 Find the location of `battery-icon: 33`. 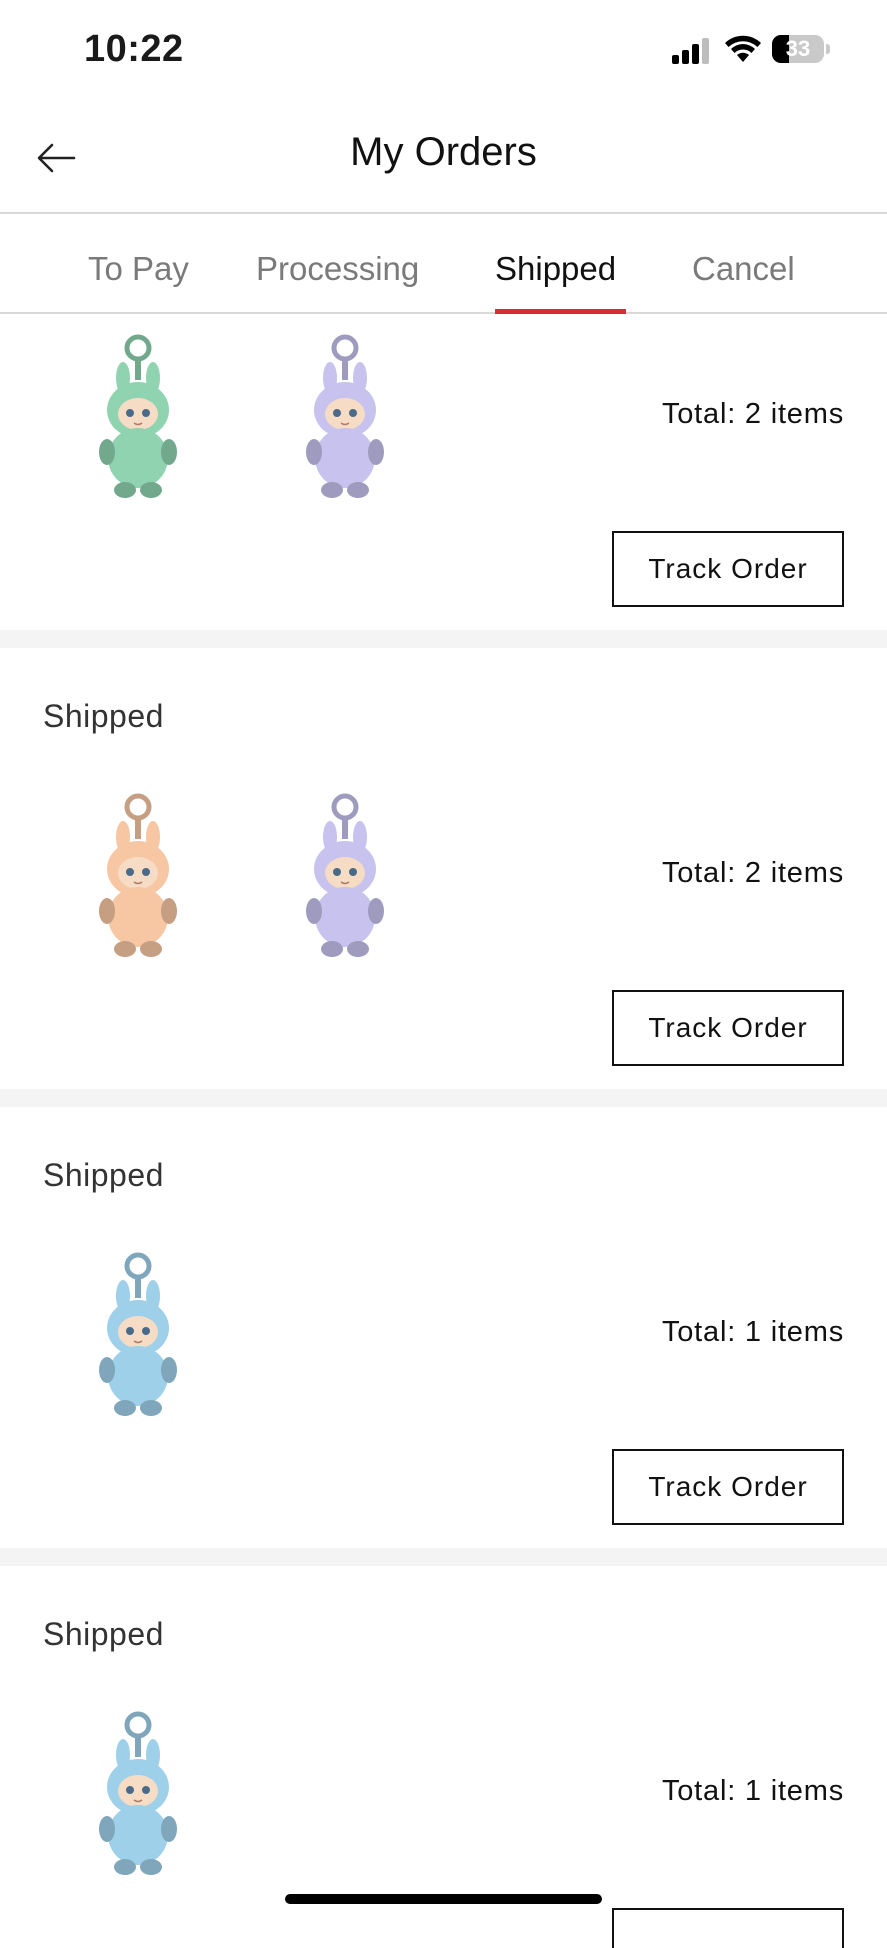

battery-icon: 33 is located at coordinates (801, 49).